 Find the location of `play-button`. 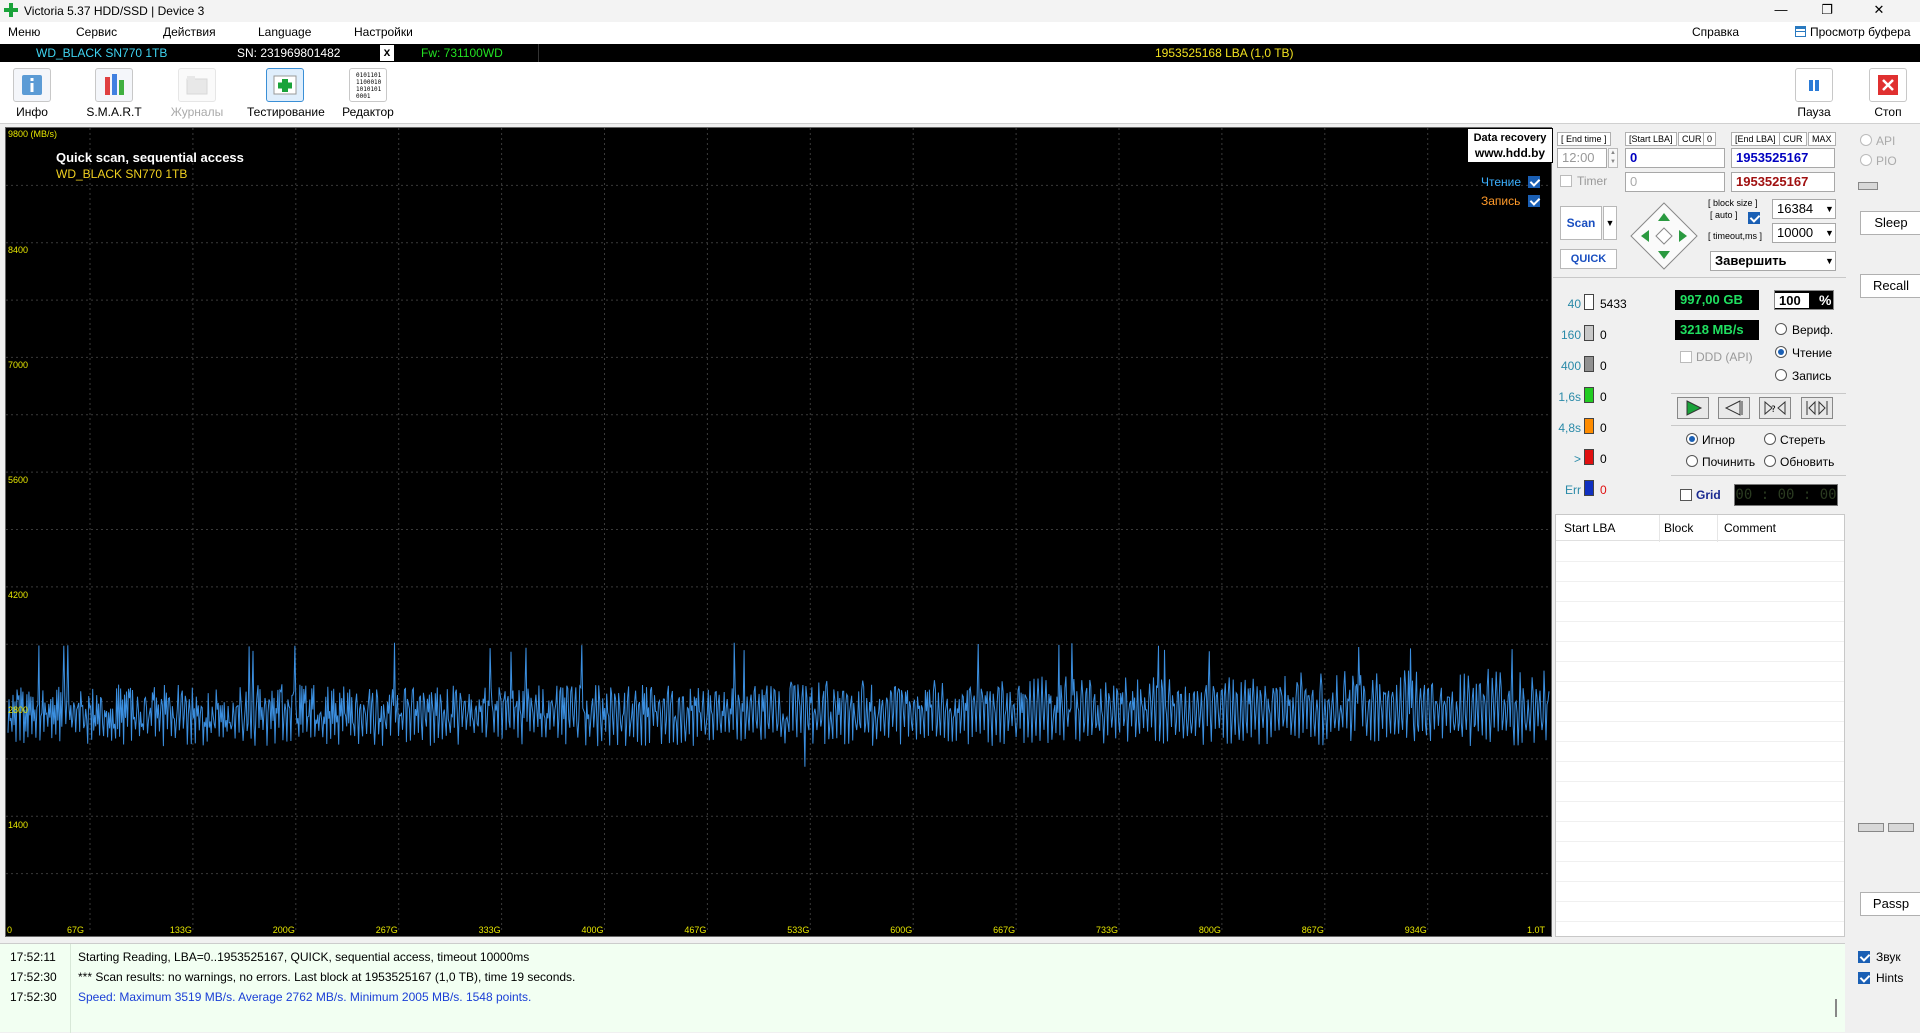

play-button is located at coordinates (1693, 408).